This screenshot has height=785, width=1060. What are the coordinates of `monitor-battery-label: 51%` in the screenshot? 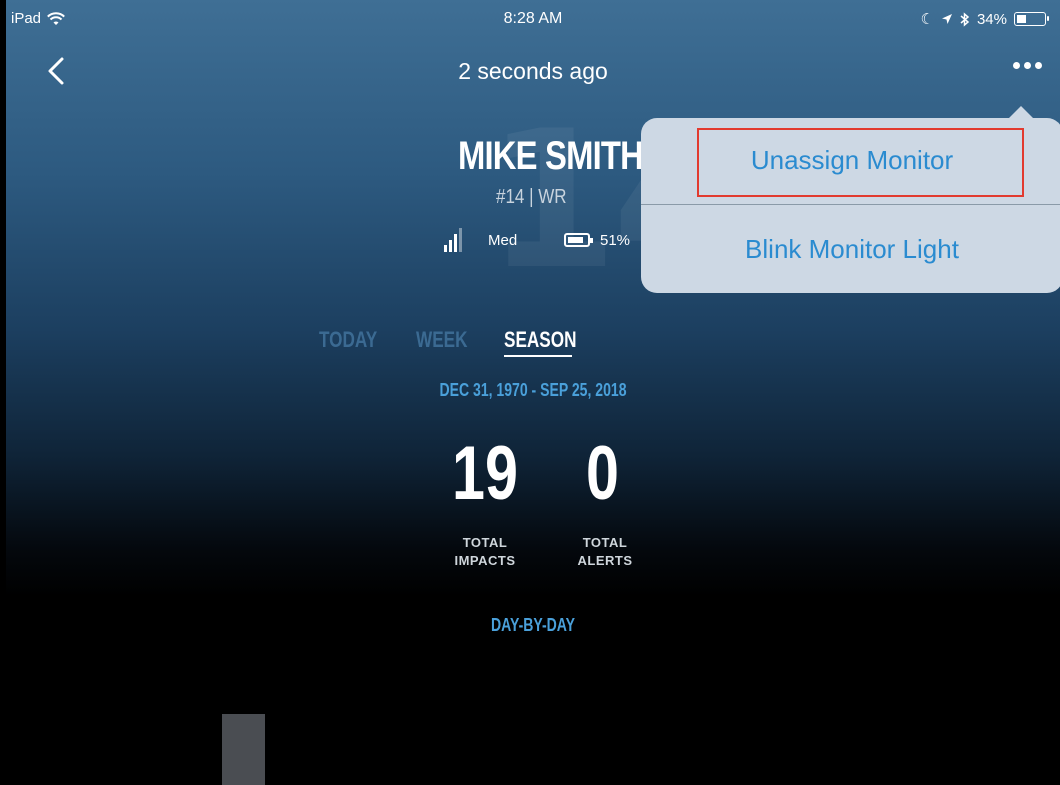 It's located at (615, 240).